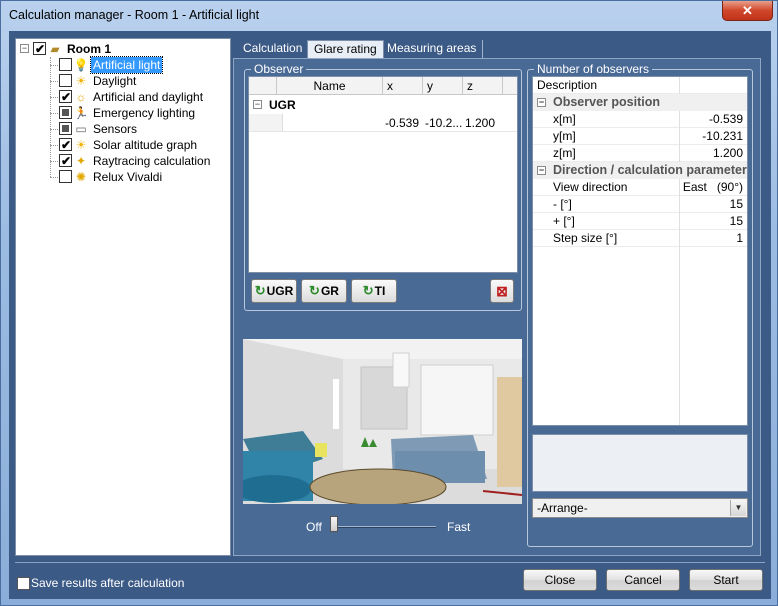 The height and width of the screenshot is (606, 778). What do you see at coordinates (640, 136) in the screenshot?
I see `property-row-y: y[m] -10.231` at bounding box center [640, 136].